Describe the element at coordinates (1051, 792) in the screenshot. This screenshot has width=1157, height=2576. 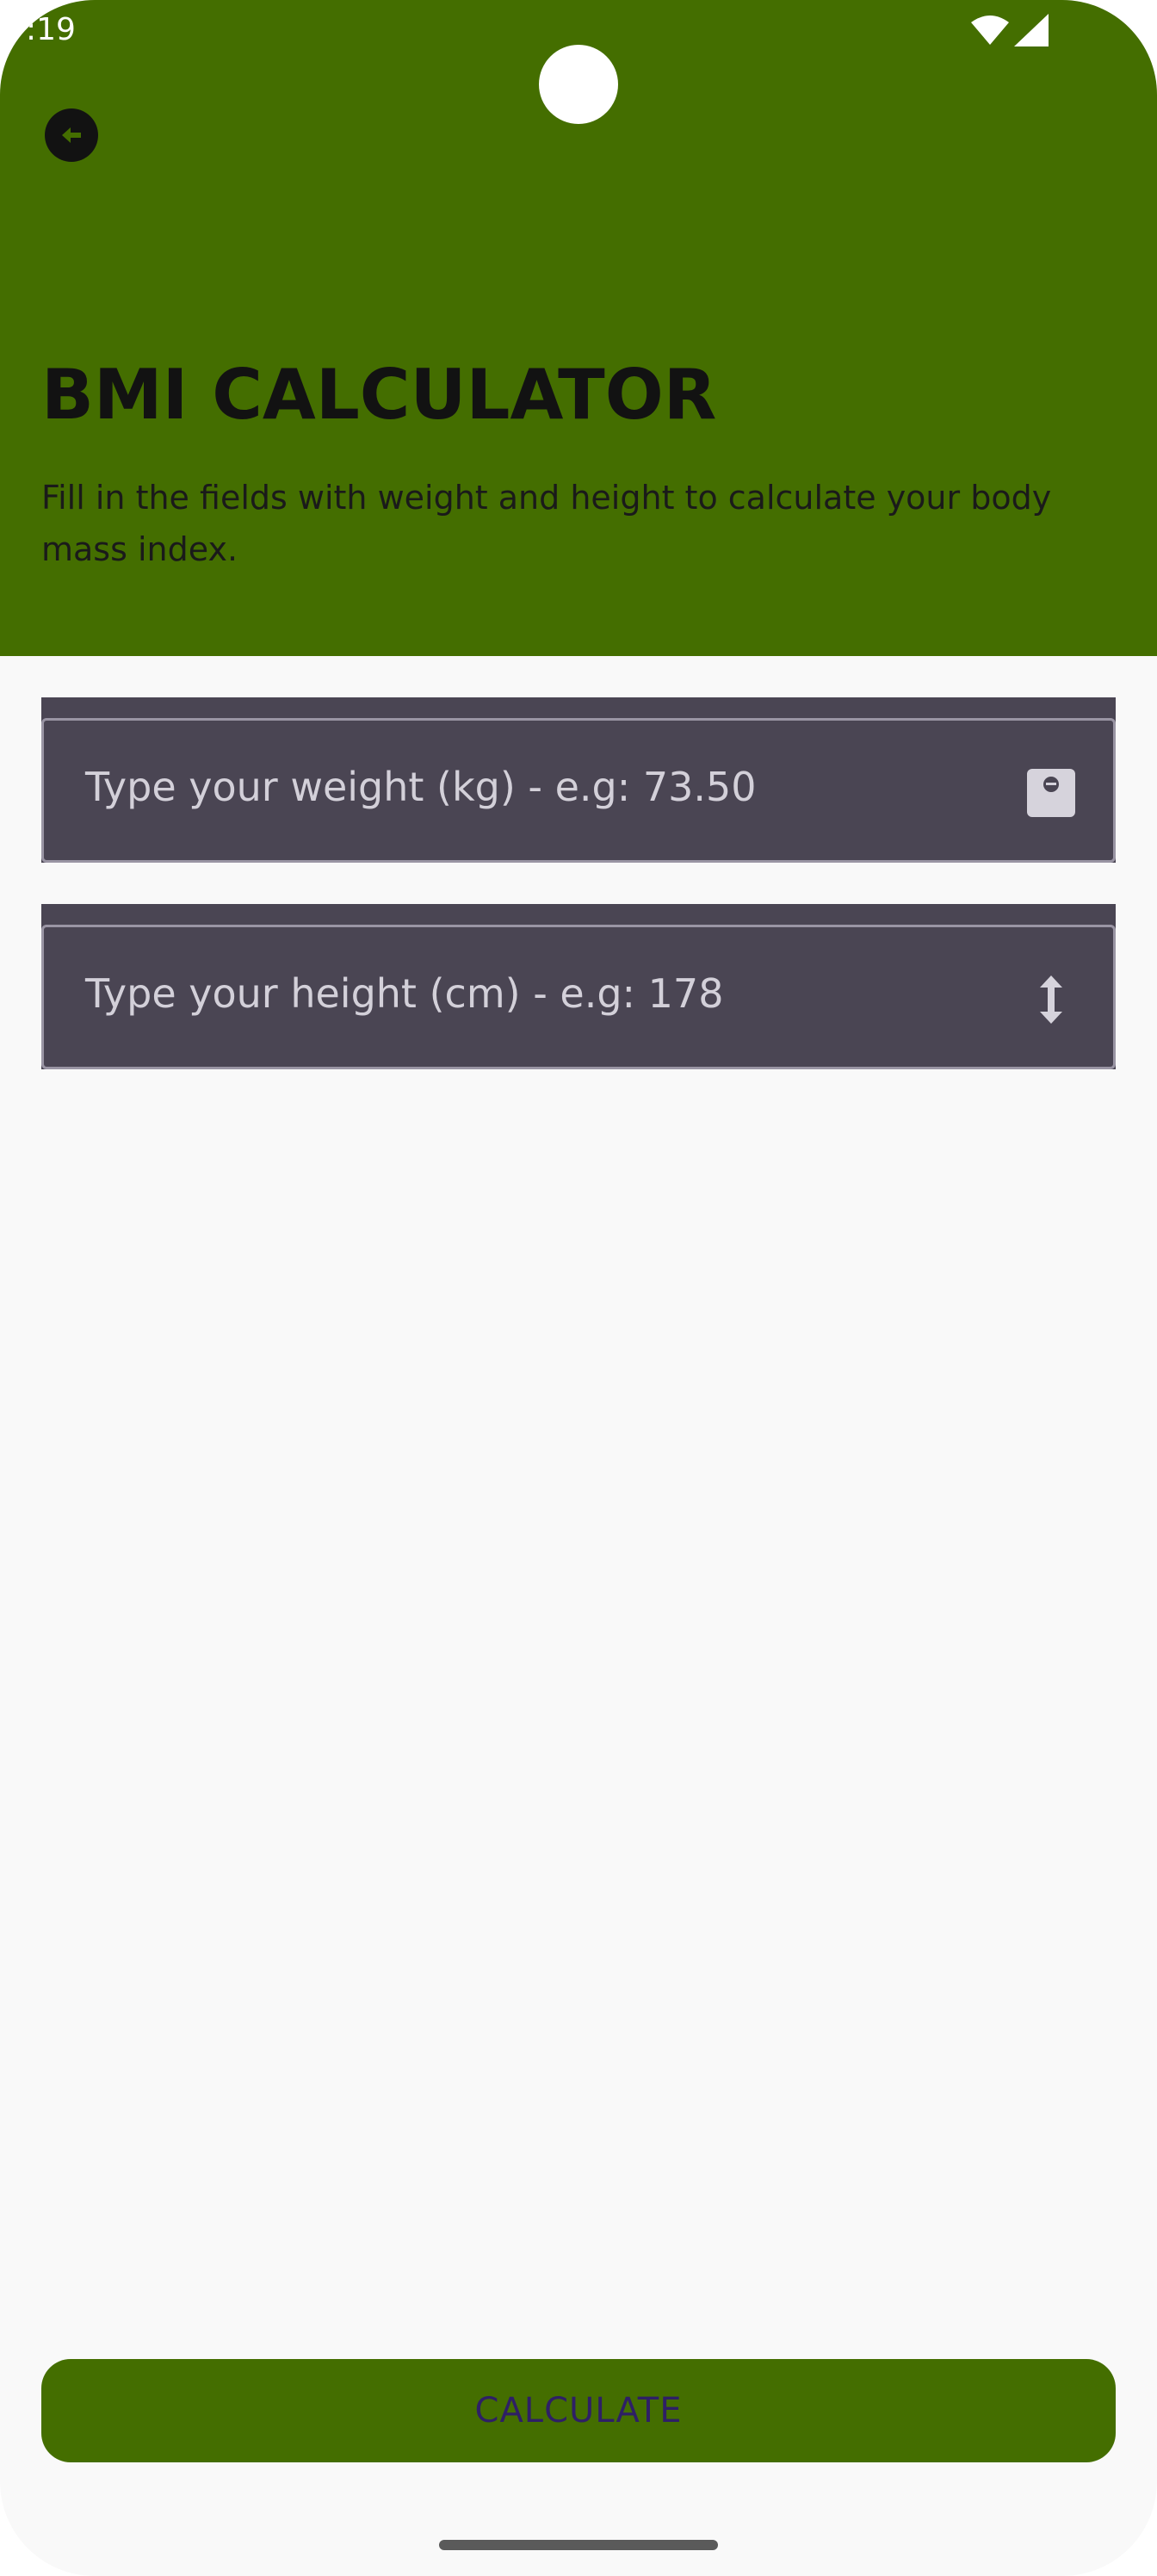
I see `scale-icon` at that location.